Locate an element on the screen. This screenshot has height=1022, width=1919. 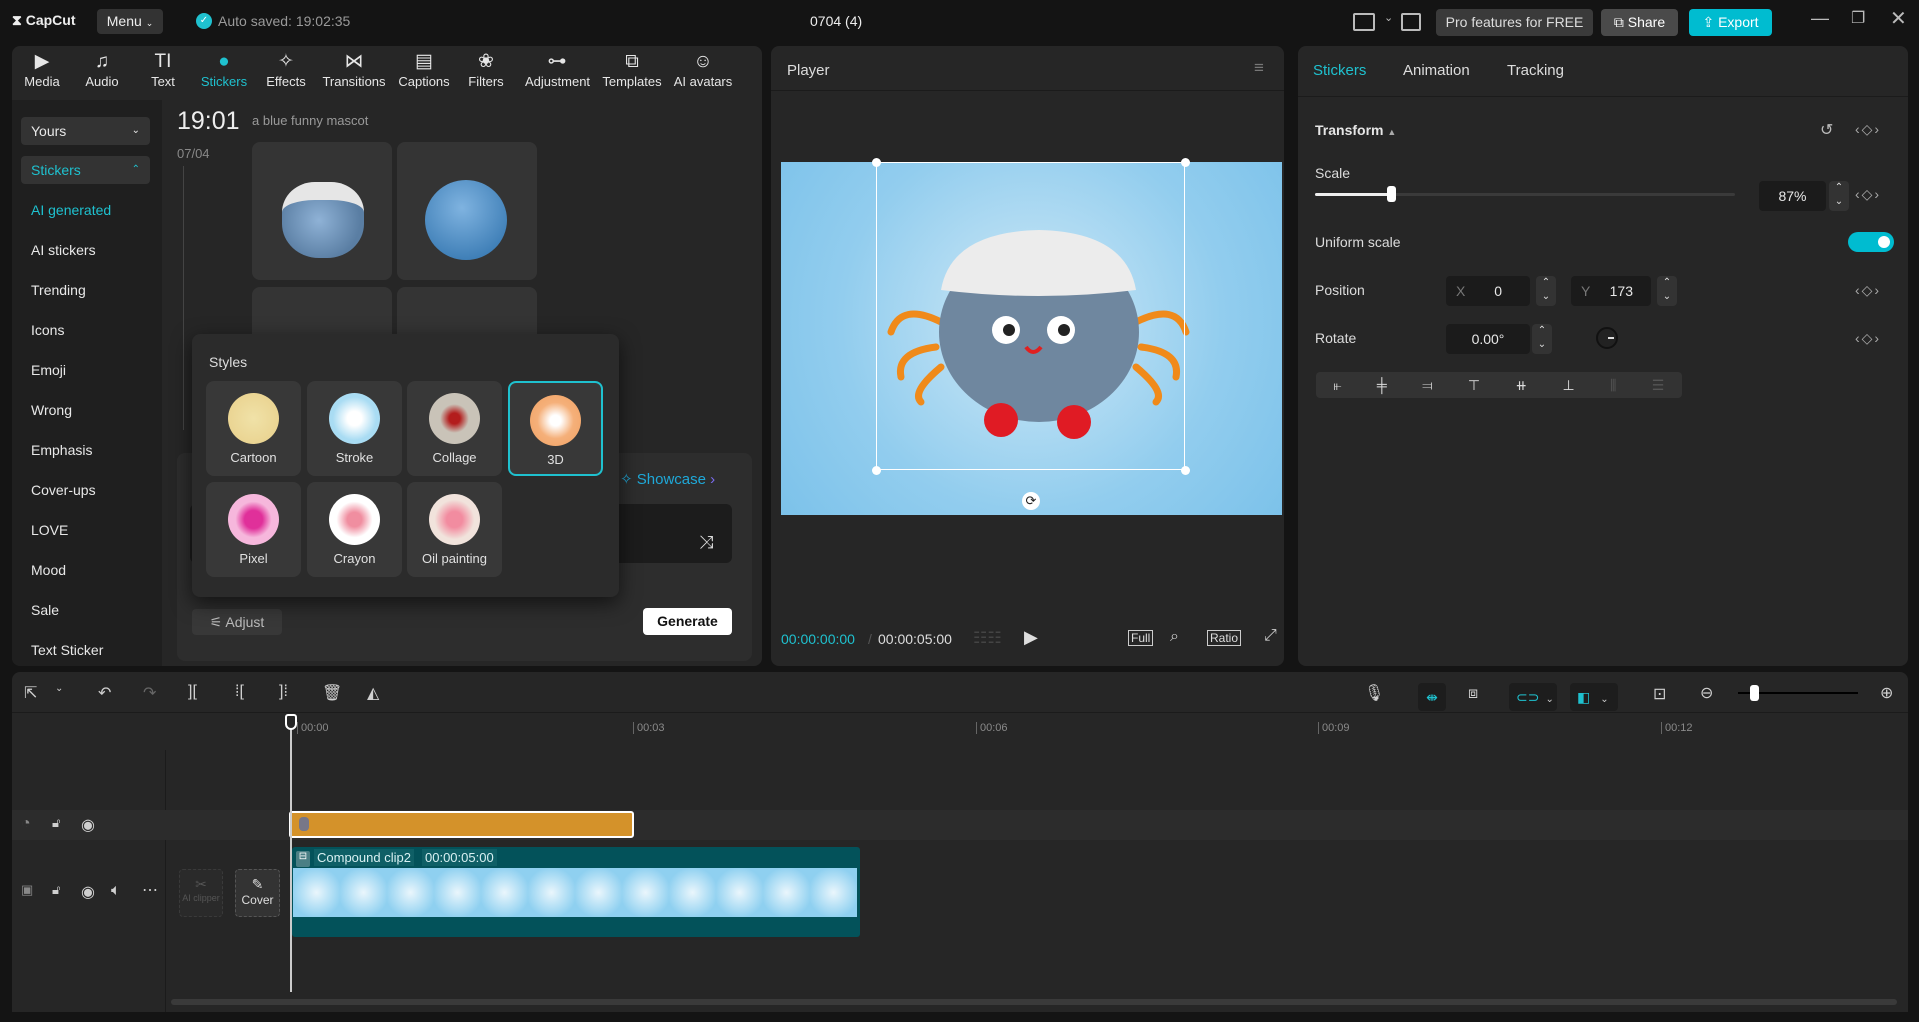
preview-axis-icon: ⧈ is located at coordinates (1473, 694).